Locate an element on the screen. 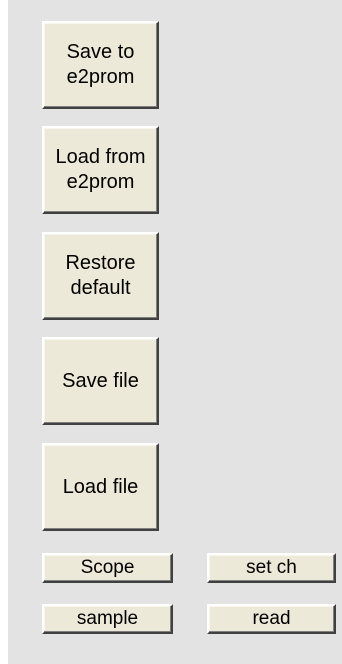  save-to-e2prom-button: Save to e2prom is located at coordinates (100, 65).